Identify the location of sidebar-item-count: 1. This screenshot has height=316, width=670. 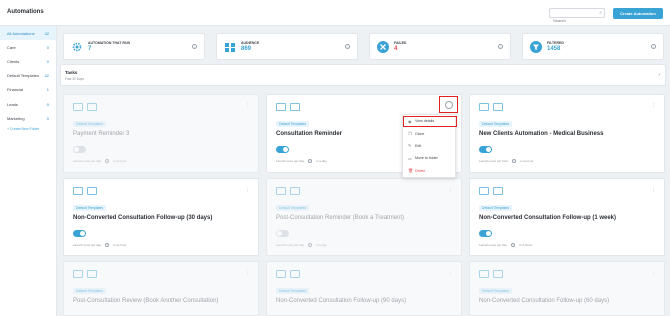
(47, 90).